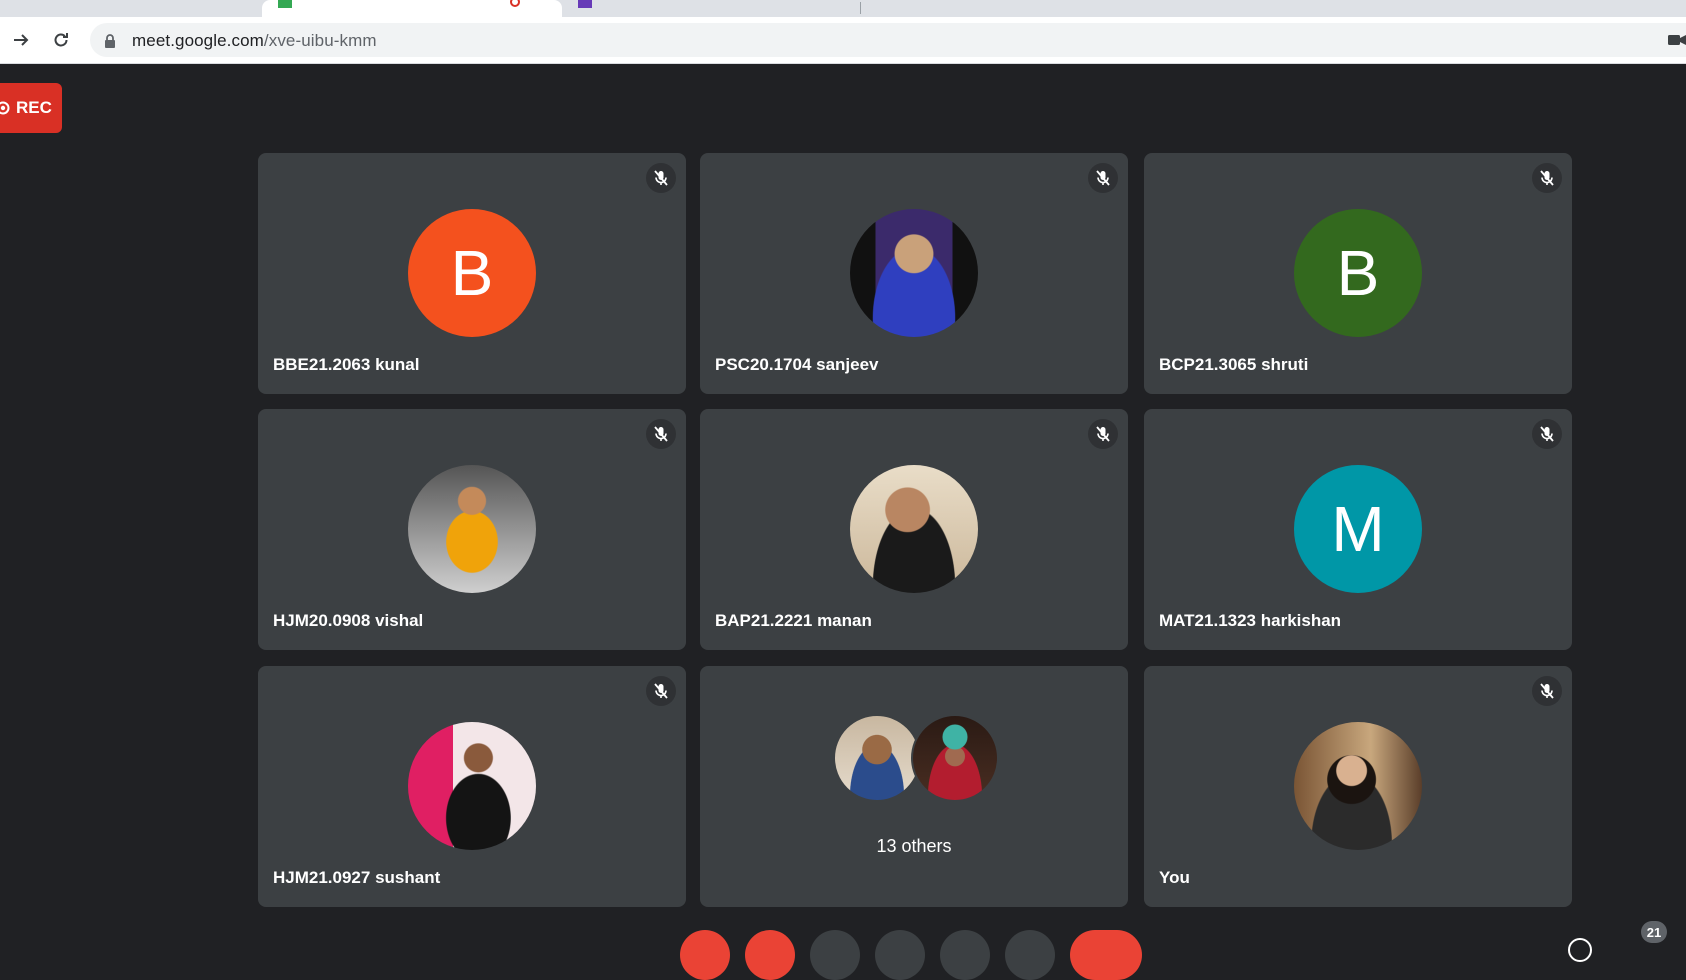 This screenshot has height=980, width=1686. Describe the element at coordinates (914, 846) in the screenshot. I see `others-count-label: 13 others` at that location.